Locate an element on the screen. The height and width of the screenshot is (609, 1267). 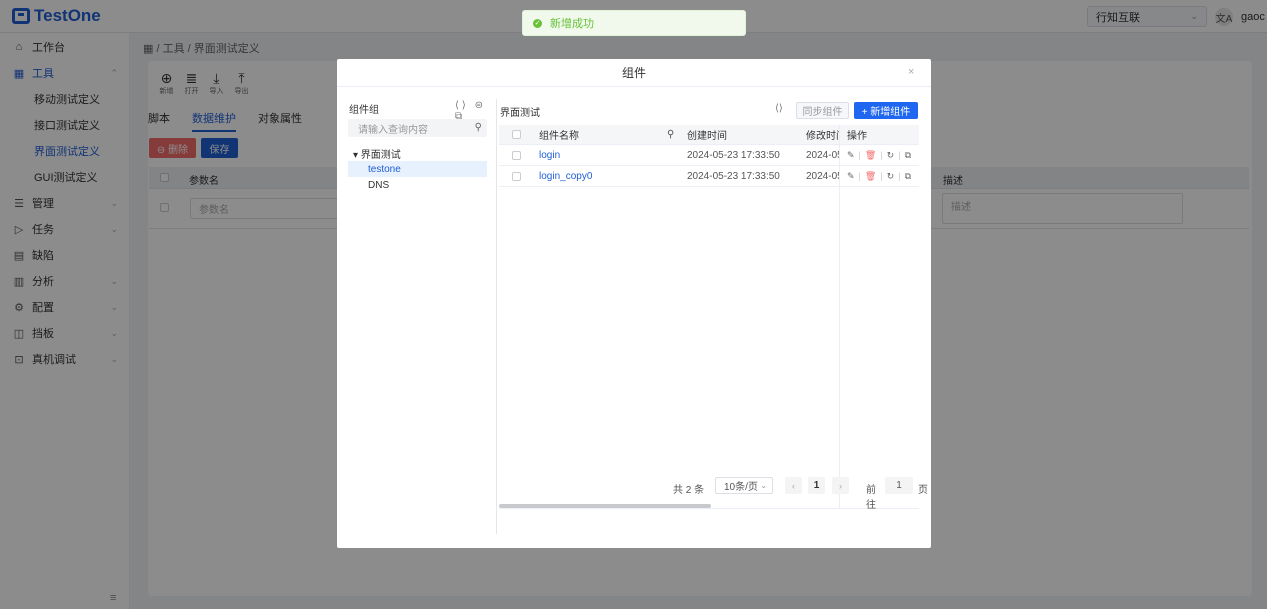
page-size-value: 10条/页 is located at coordinates (741, 487).